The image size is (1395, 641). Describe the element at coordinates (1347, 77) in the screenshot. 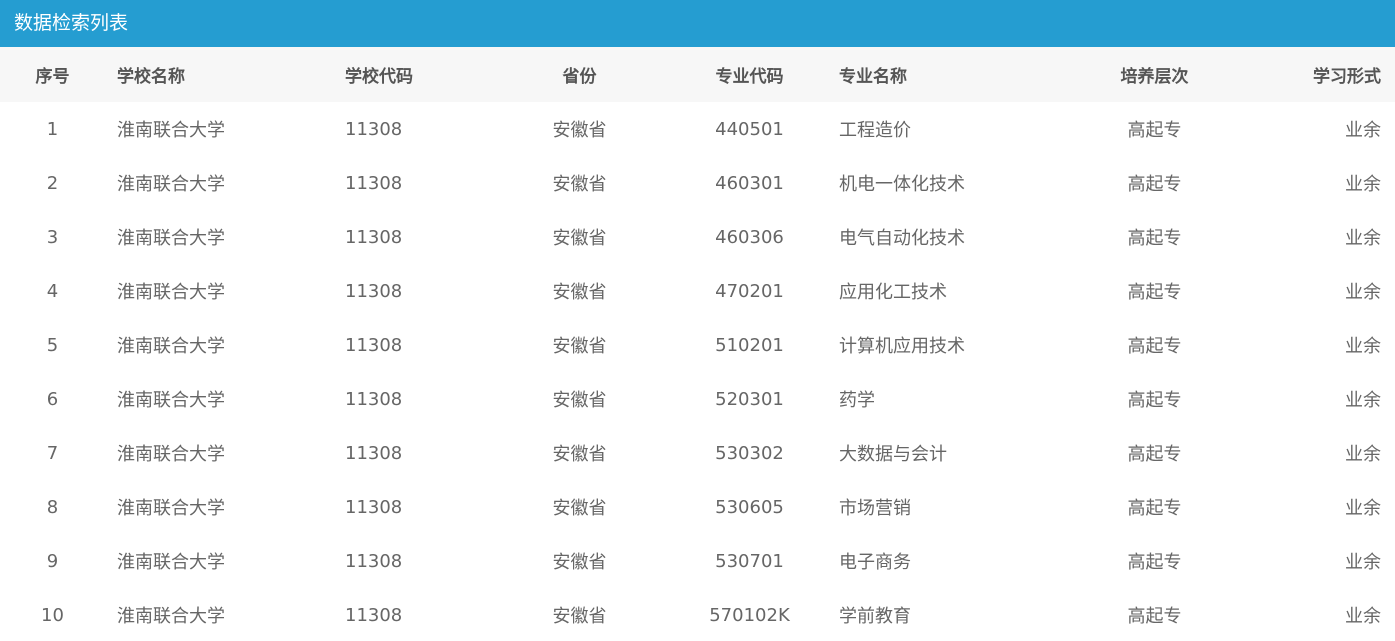

I see `column-header-study-mode: 学习形式` at that location.